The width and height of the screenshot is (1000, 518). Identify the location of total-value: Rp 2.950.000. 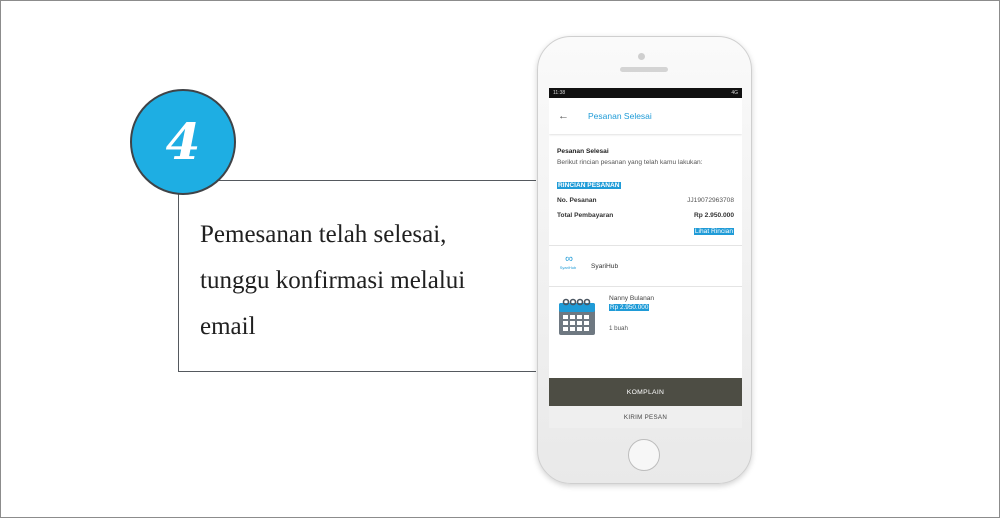
(714, 215).